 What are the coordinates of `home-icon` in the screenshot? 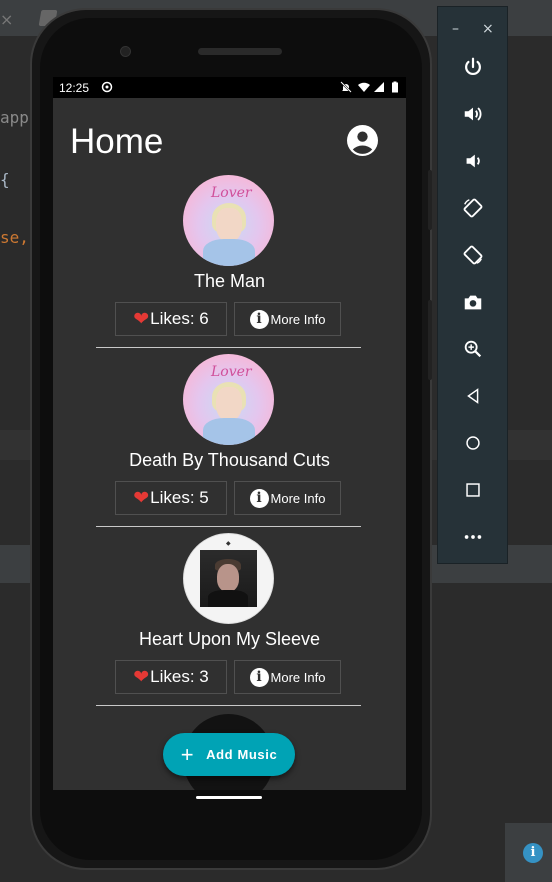 It's located at (473, 443).